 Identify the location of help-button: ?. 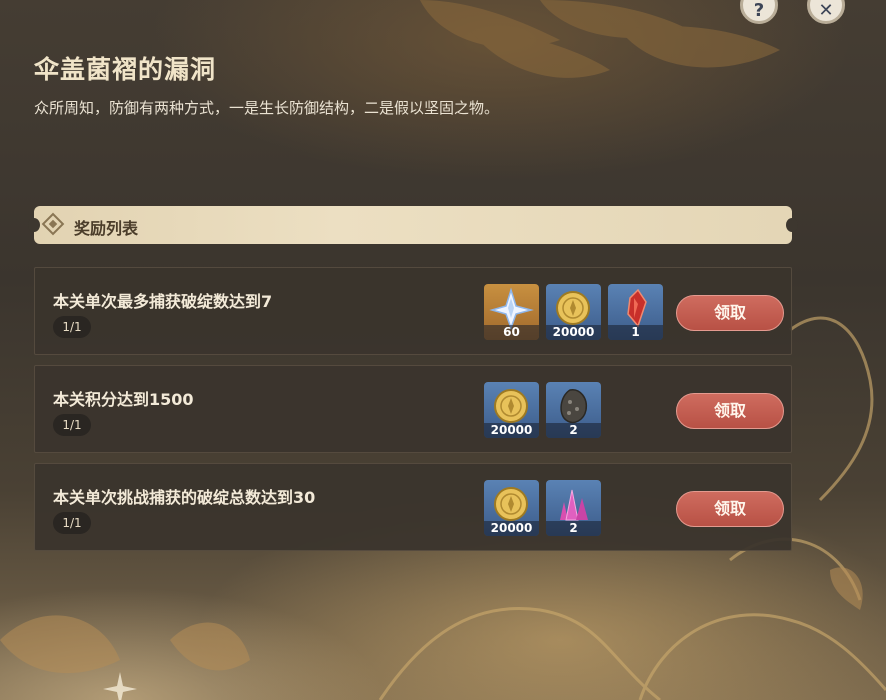
(759, 12).